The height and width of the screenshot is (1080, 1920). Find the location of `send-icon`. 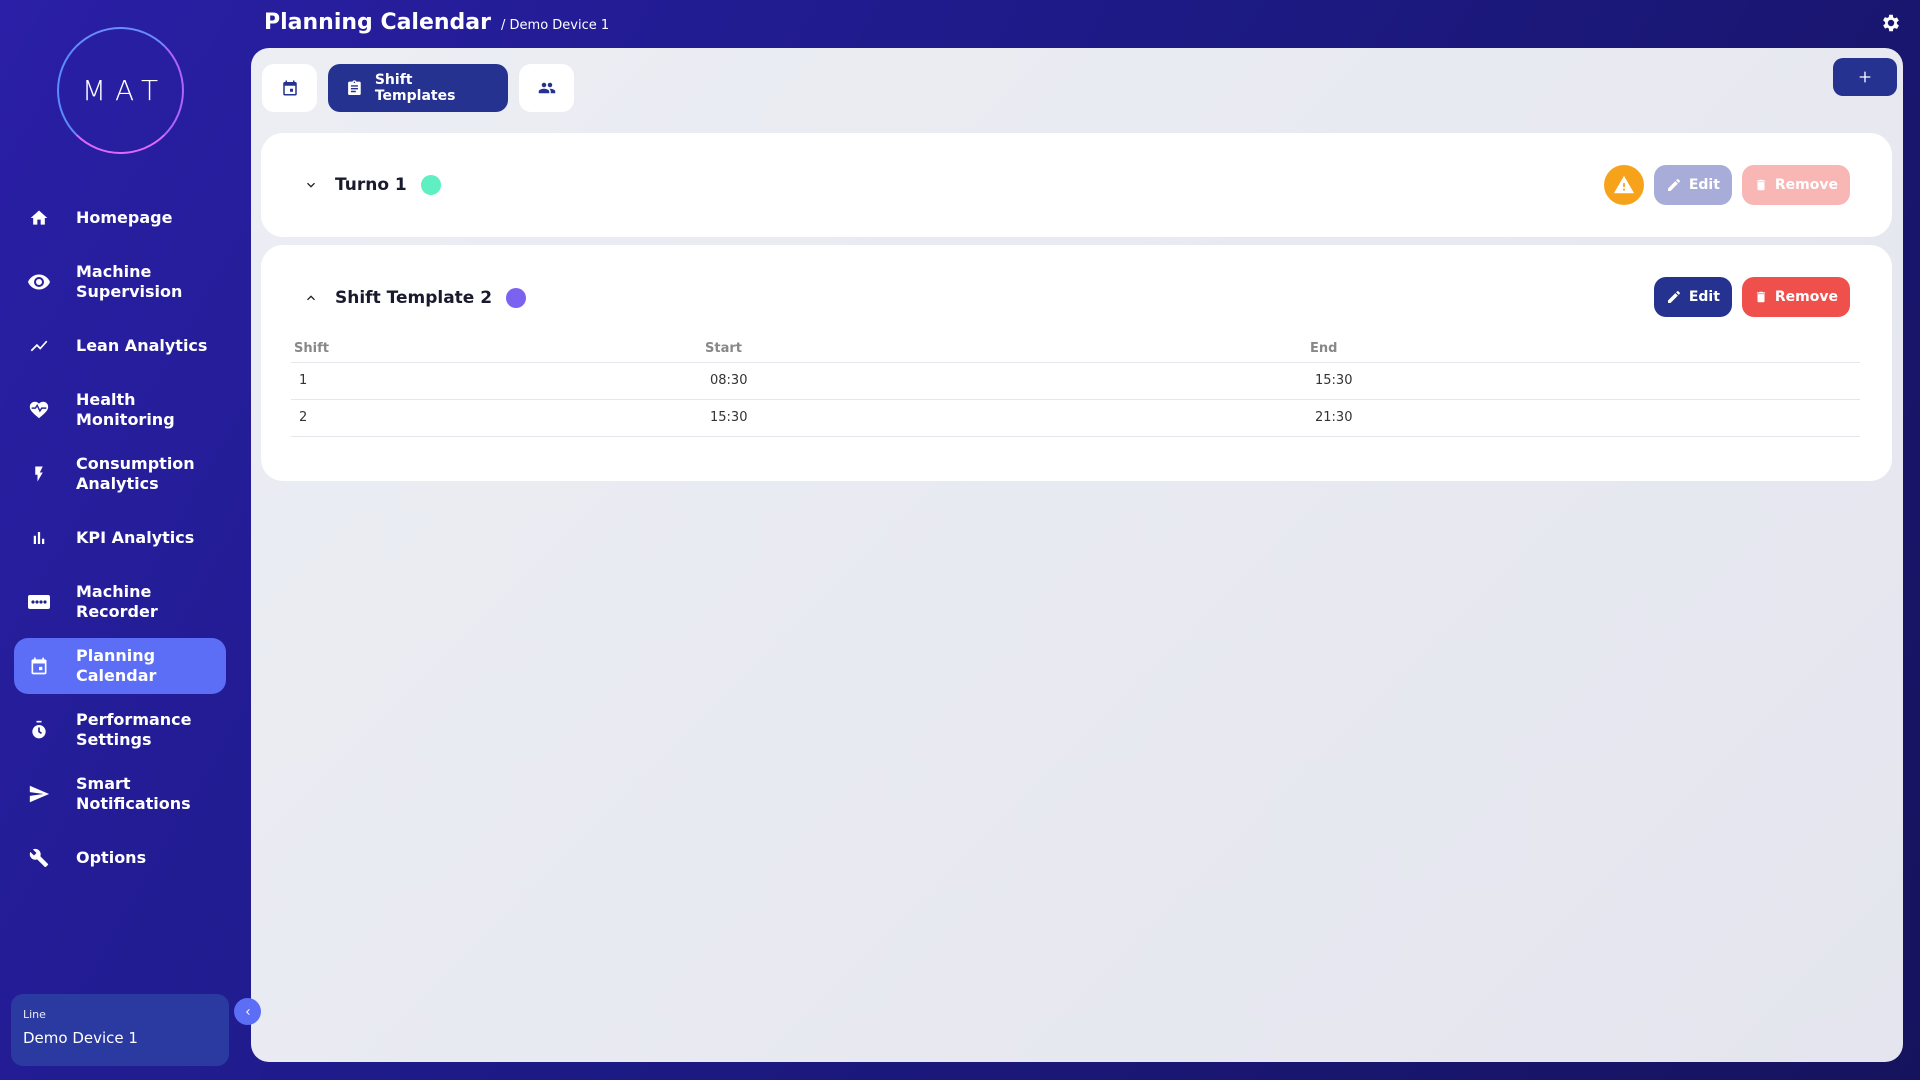

send-icon is located at coordinates (39, 794).